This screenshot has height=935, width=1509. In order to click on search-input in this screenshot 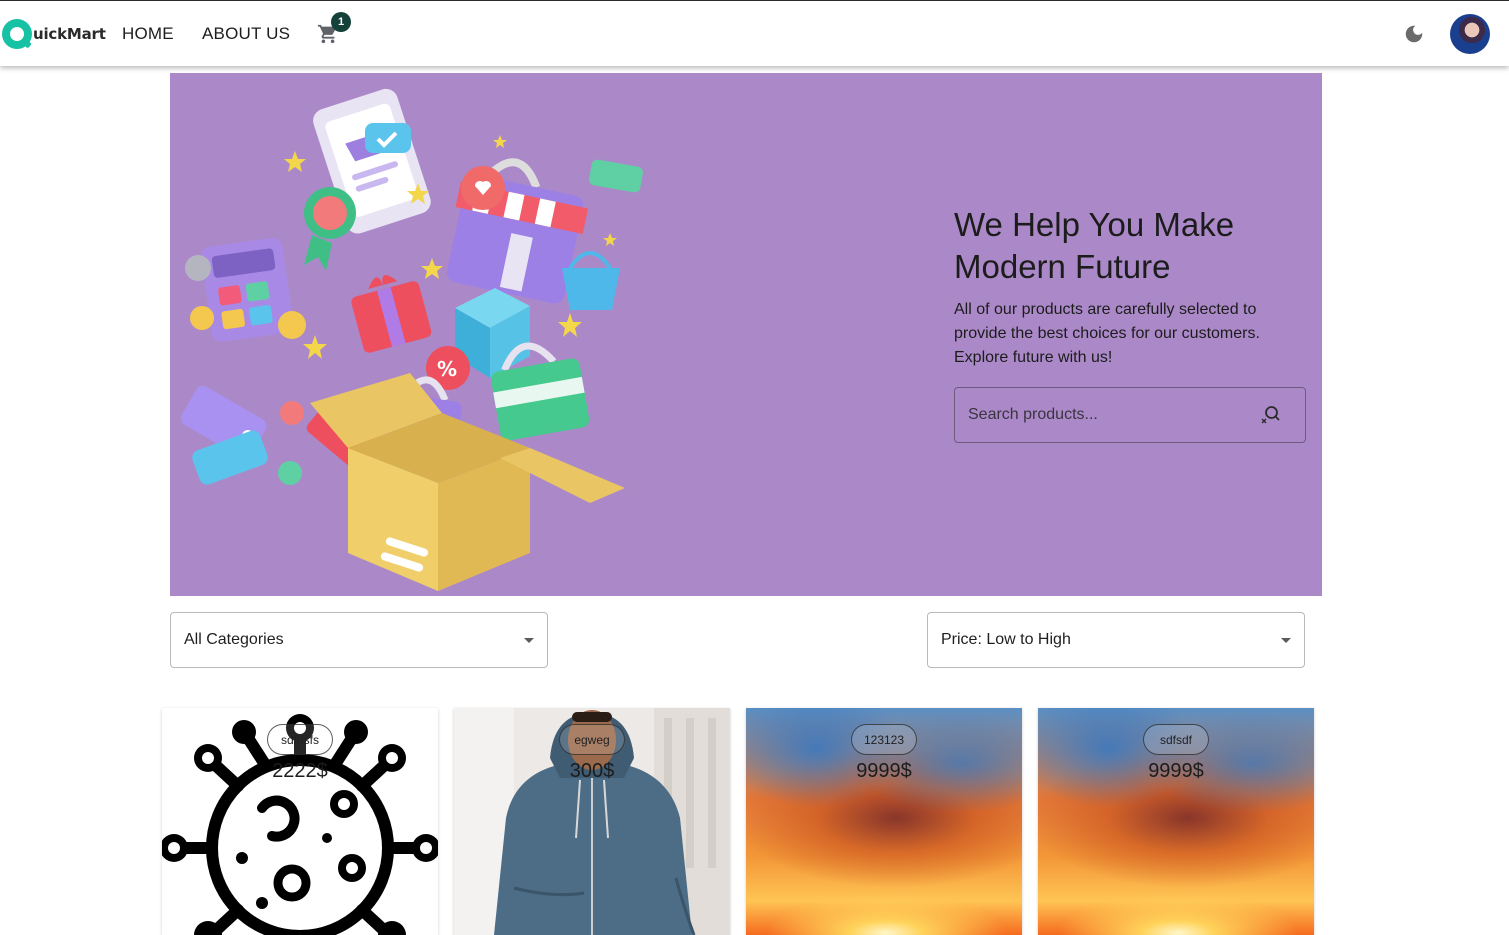, I will do `click(1100, 415)`.